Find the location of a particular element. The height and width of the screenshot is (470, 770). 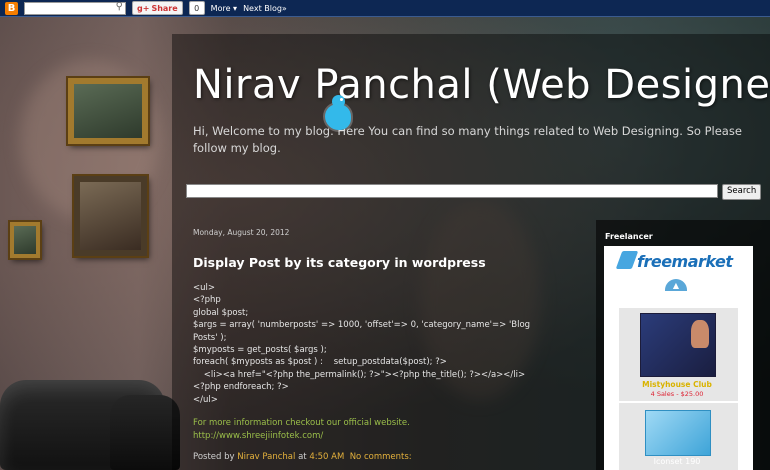

comments-link: No comments: is located at coordinates (381, 457).